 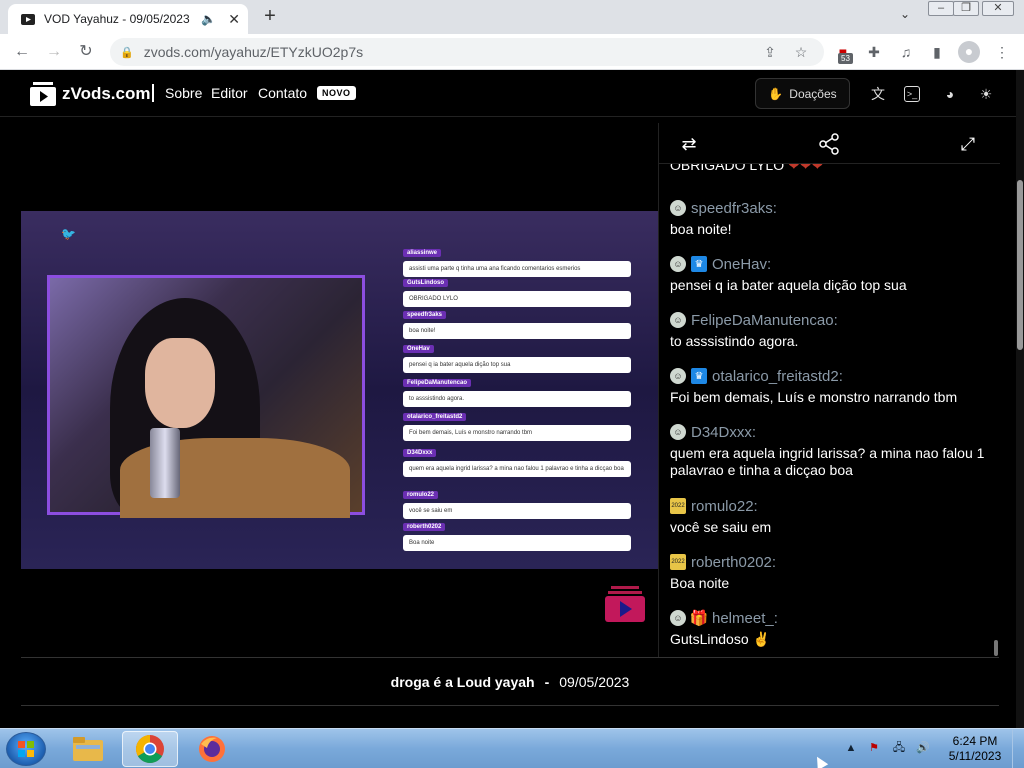 I want to click on chat-message-header: ☺ speedfr3aks:, so click(x=832, y=208).